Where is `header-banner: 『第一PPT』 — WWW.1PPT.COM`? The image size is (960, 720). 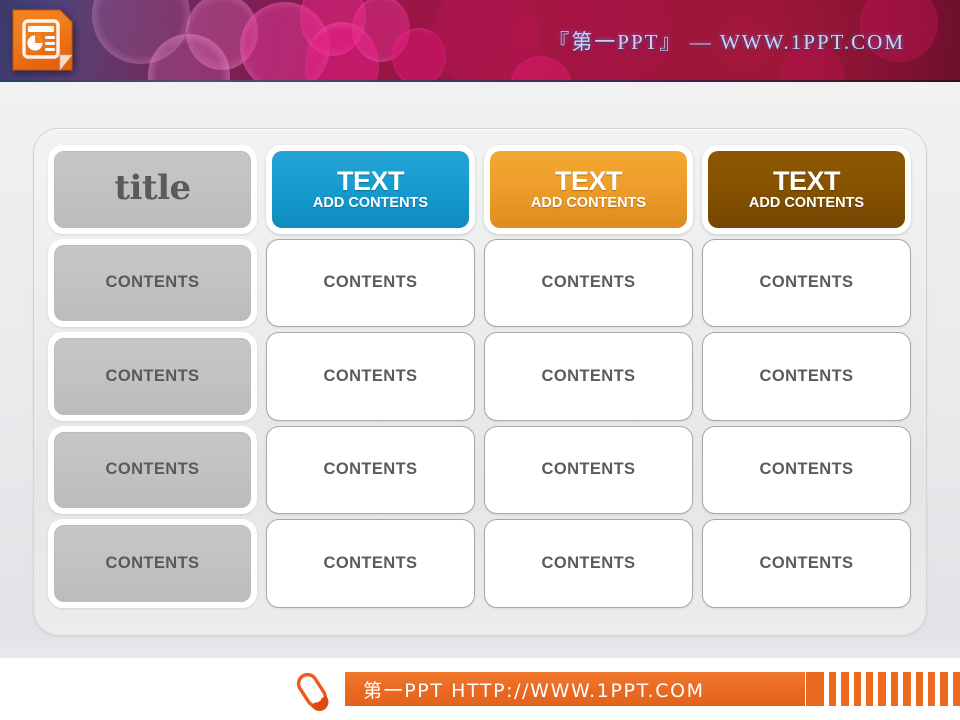
header-banner: 『第一PPT』 — WWW.1PPT.COM is located at coordinates (480, 41).